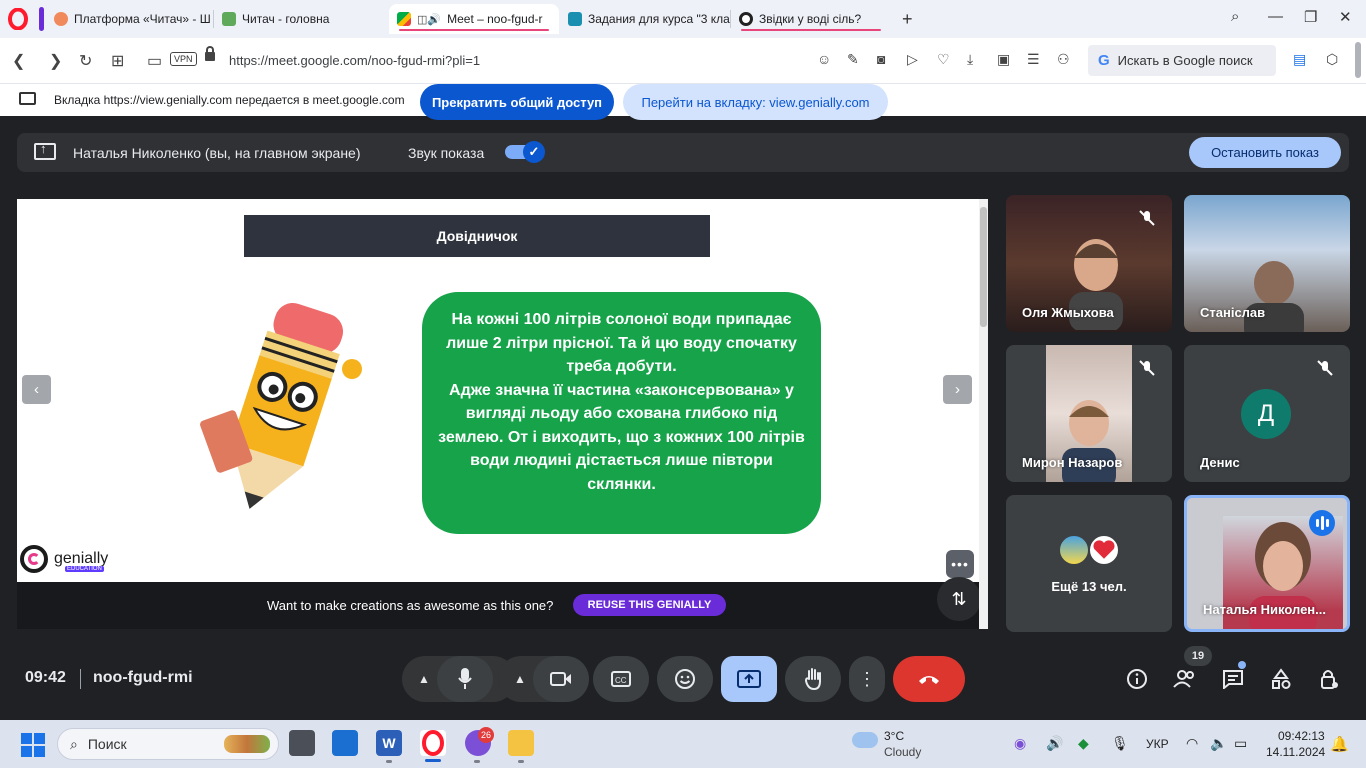  I want to click on input-language: УКР, so click(1157, 744).